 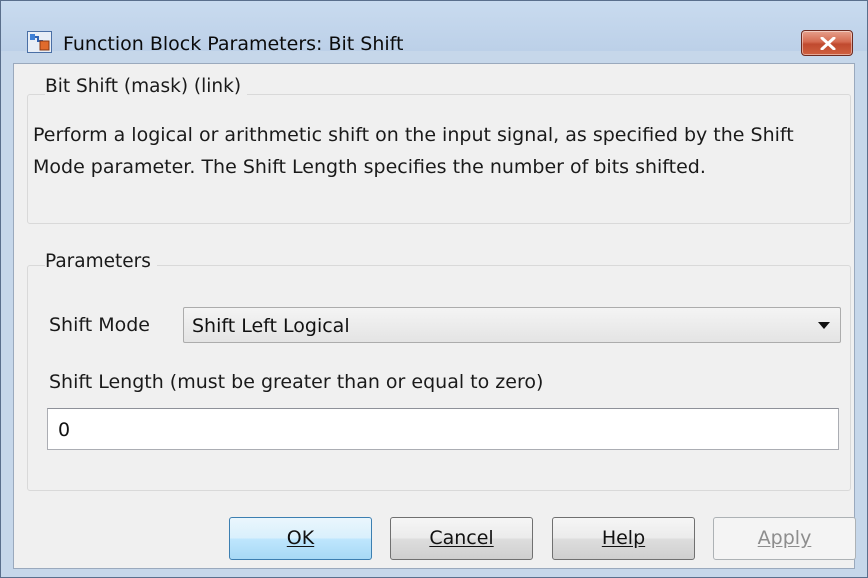 I want to click on chevron-down-icon, so click(x=824, y=325).